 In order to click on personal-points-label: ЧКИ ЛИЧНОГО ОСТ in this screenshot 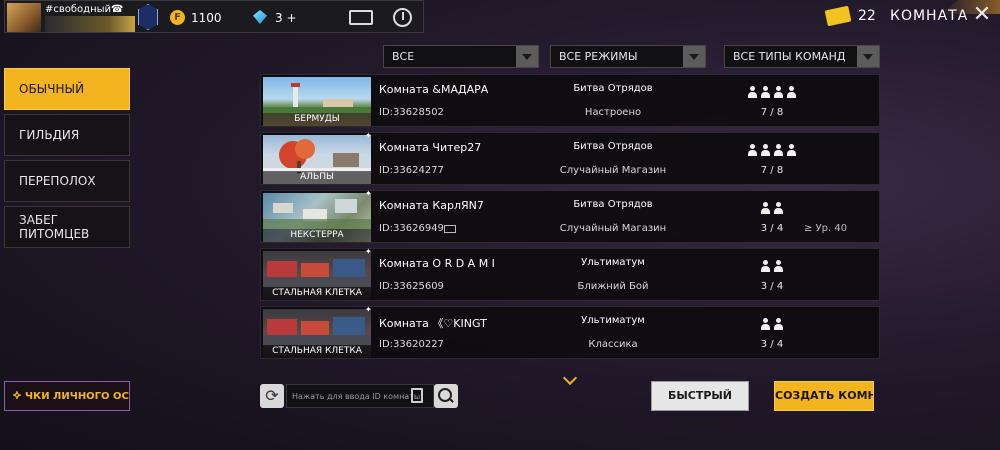, I will do `click(77, 396)`.